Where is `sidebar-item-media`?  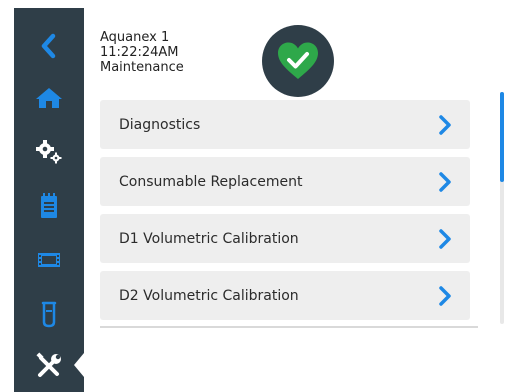
sidebar-item-media is located at coordinates (49, 260).